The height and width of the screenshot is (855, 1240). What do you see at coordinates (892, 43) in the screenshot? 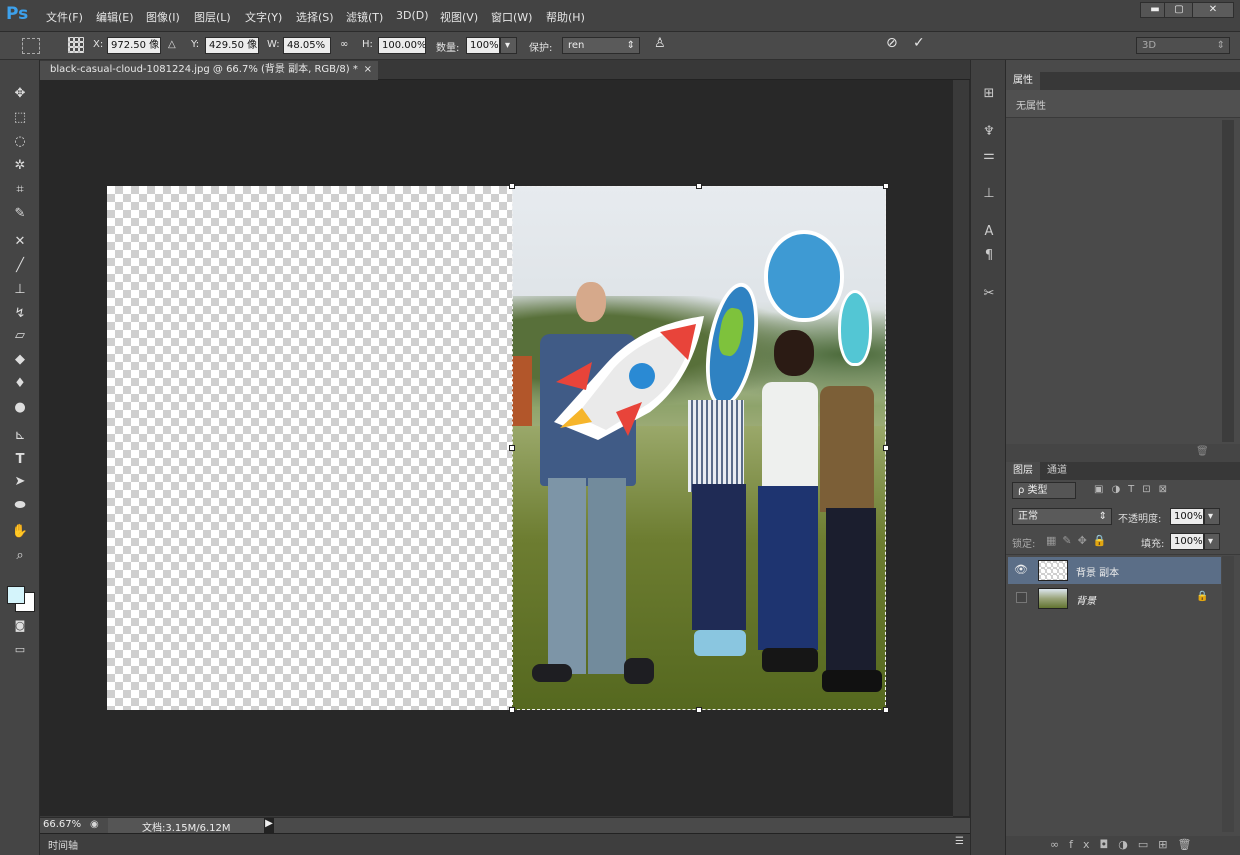
I see `cancel-transform-icon: ⊘` at bounding box center [892, 43].